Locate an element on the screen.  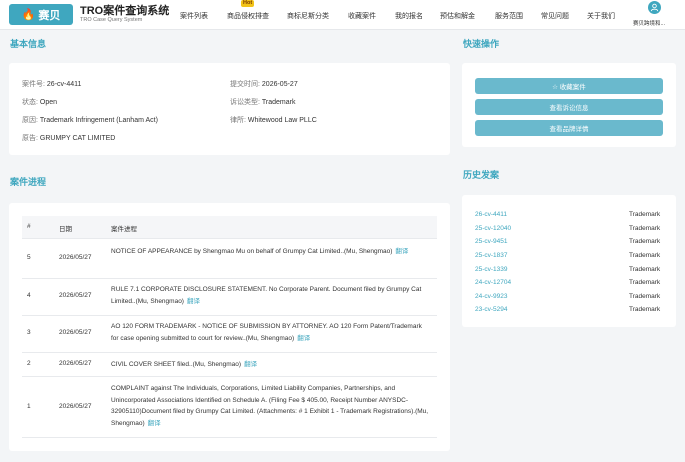
flame-icon: 🔥 is located at coordinates (28, 15).